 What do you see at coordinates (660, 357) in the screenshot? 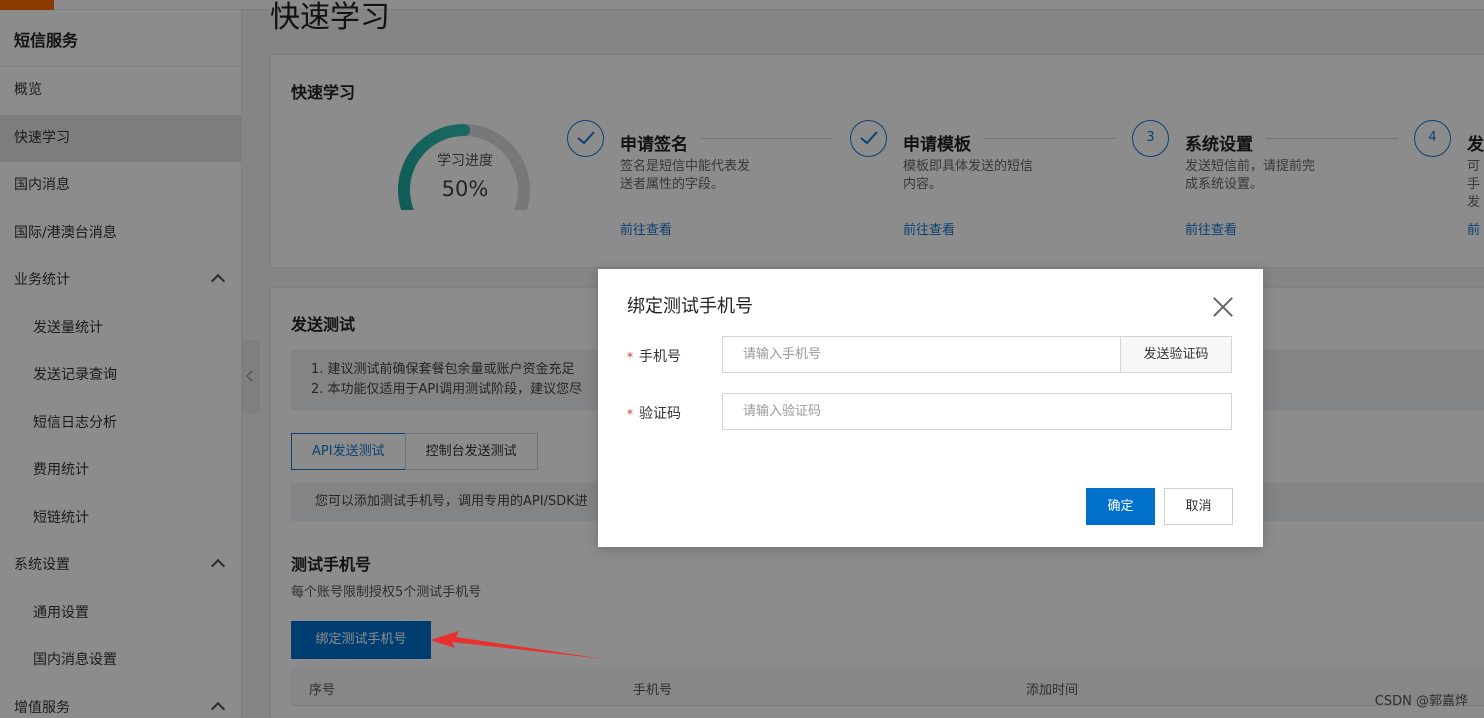
I see `phone-label-text: 手机号` at bounding box center [660, 357].